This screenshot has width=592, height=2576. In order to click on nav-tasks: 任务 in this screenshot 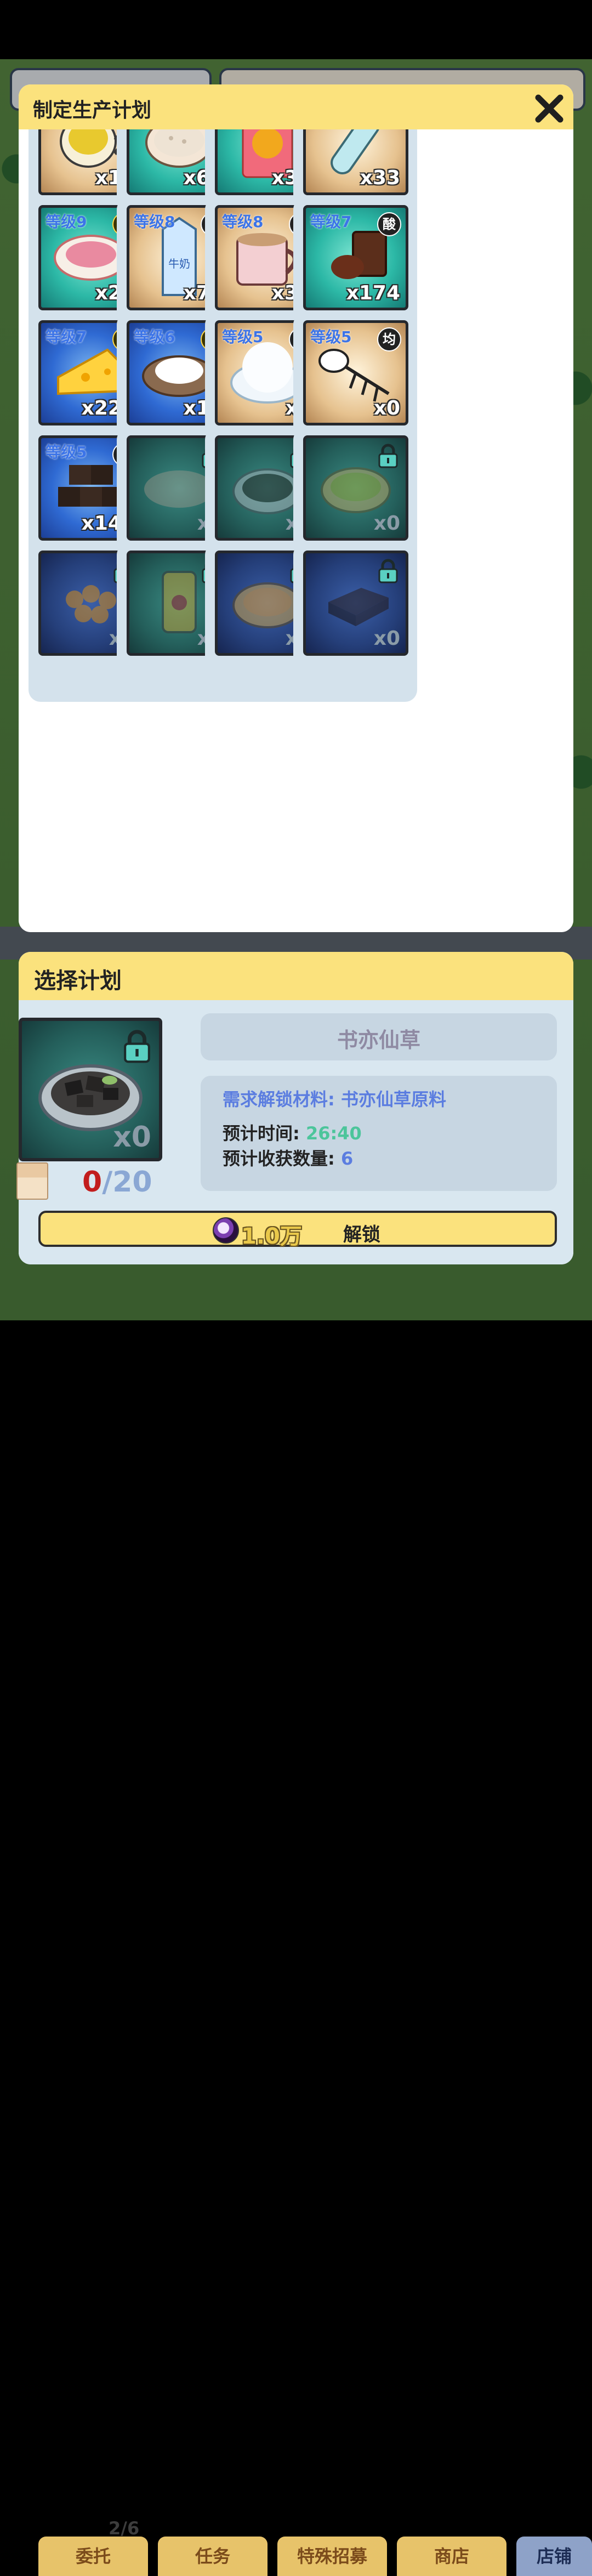, I will do `click(212, 2557)`.